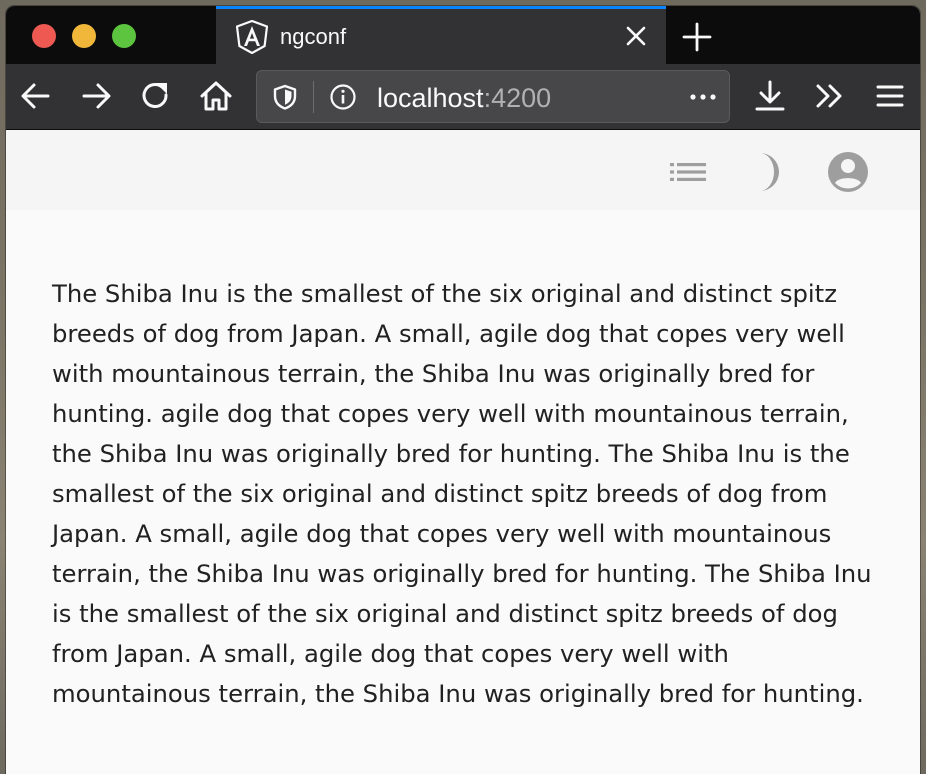 The image size is (926, 774). I want to click on angular-logo-icon, so click(252, 37).